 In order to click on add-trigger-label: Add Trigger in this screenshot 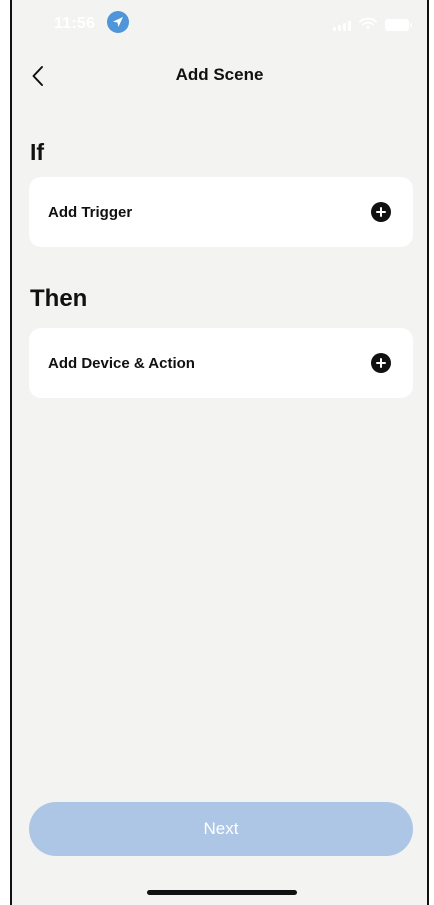, I will do `click(90, 212)`.